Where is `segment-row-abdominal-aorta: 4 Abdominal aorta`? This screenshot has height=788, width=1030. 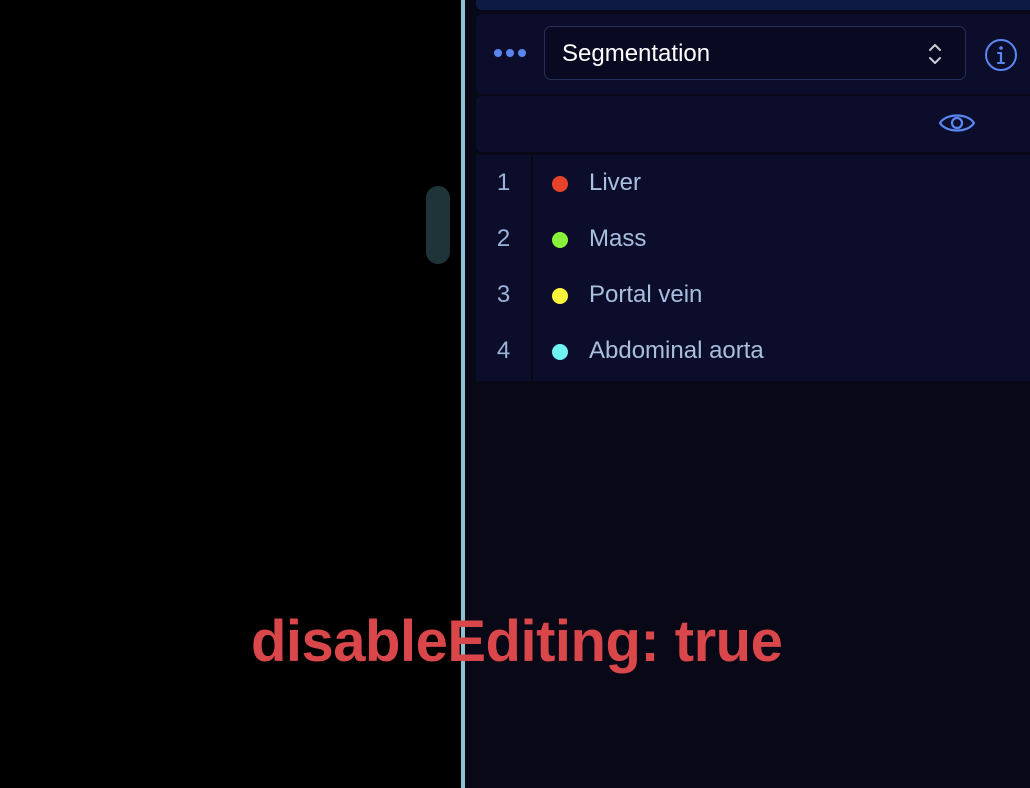 segment-row-abdominal-aorta: 4 Abdominal aorta is located at coordinates (753, 351).